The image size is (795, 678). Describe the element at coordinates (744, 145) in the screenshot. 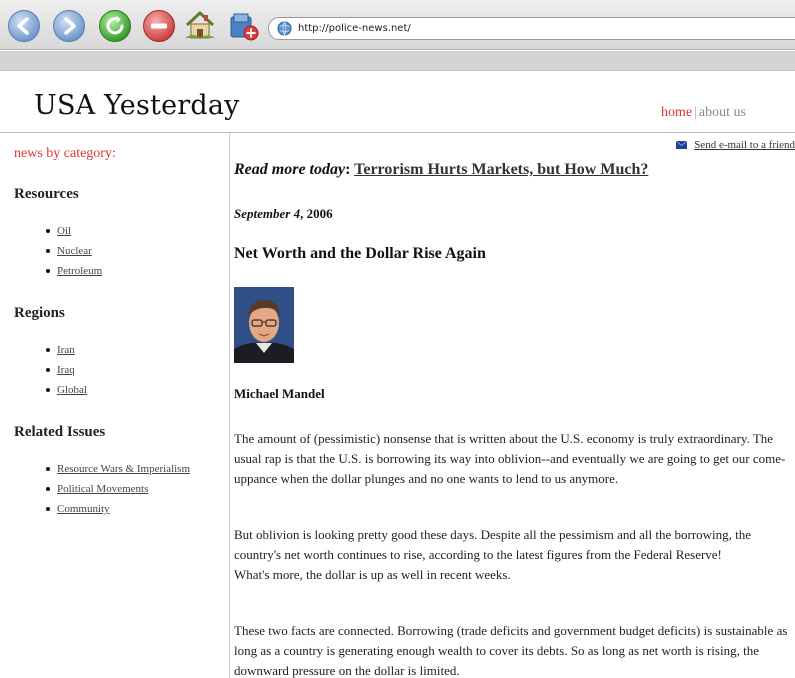

I see `send-email-link: Send e-mail to a friend` at that location.